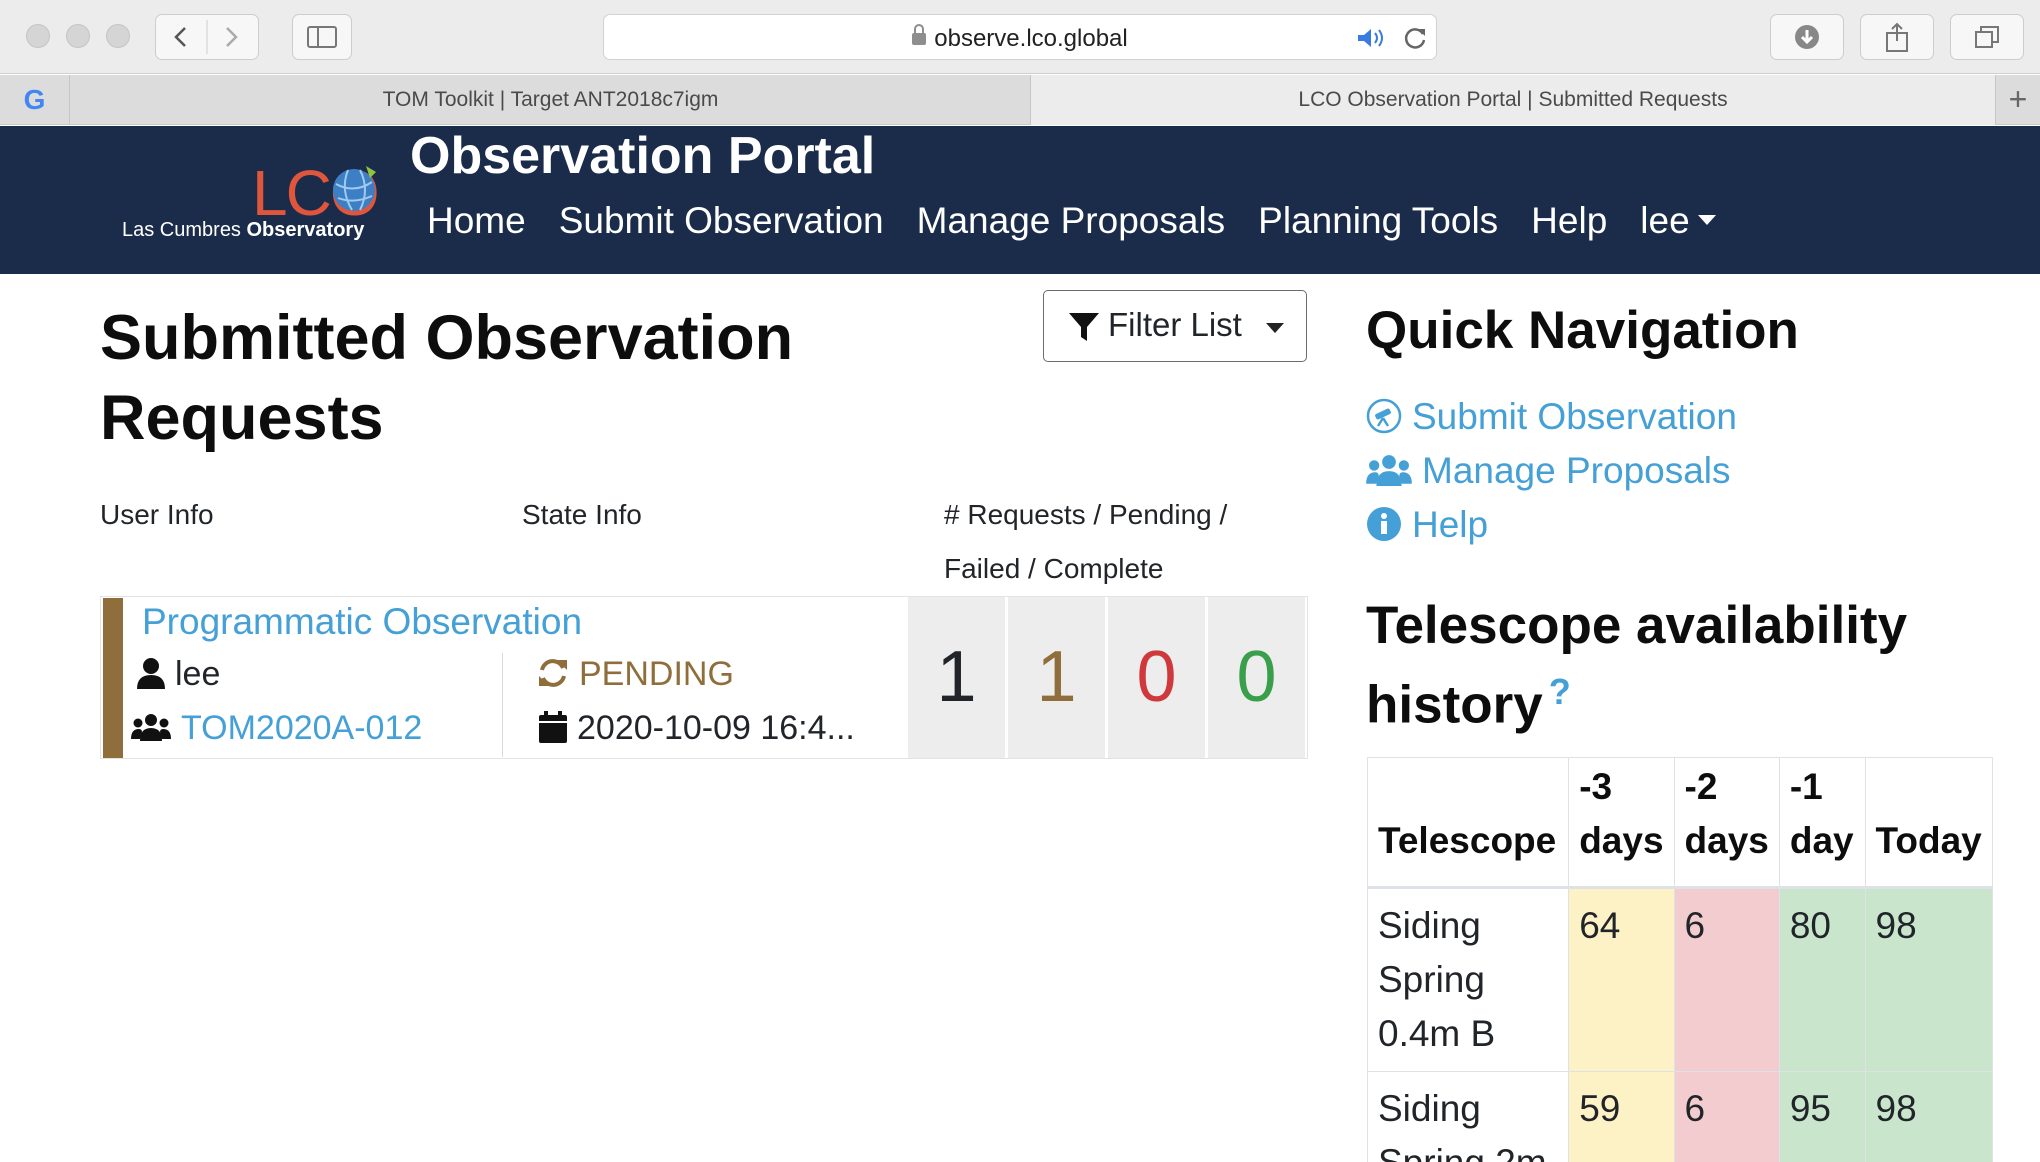 The width and height of the screenshot is (2040, 1162). I want to click on nav-help: Help, so click(1569, 221).